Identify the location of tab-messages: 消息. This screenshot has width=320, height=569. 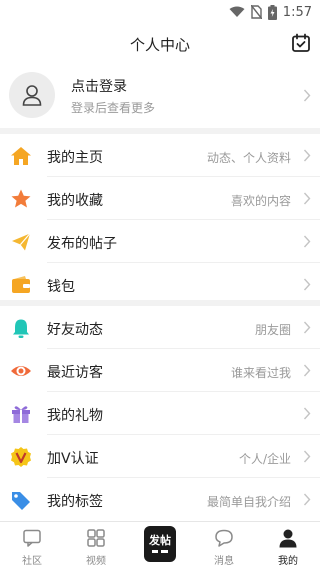
(224, 545).